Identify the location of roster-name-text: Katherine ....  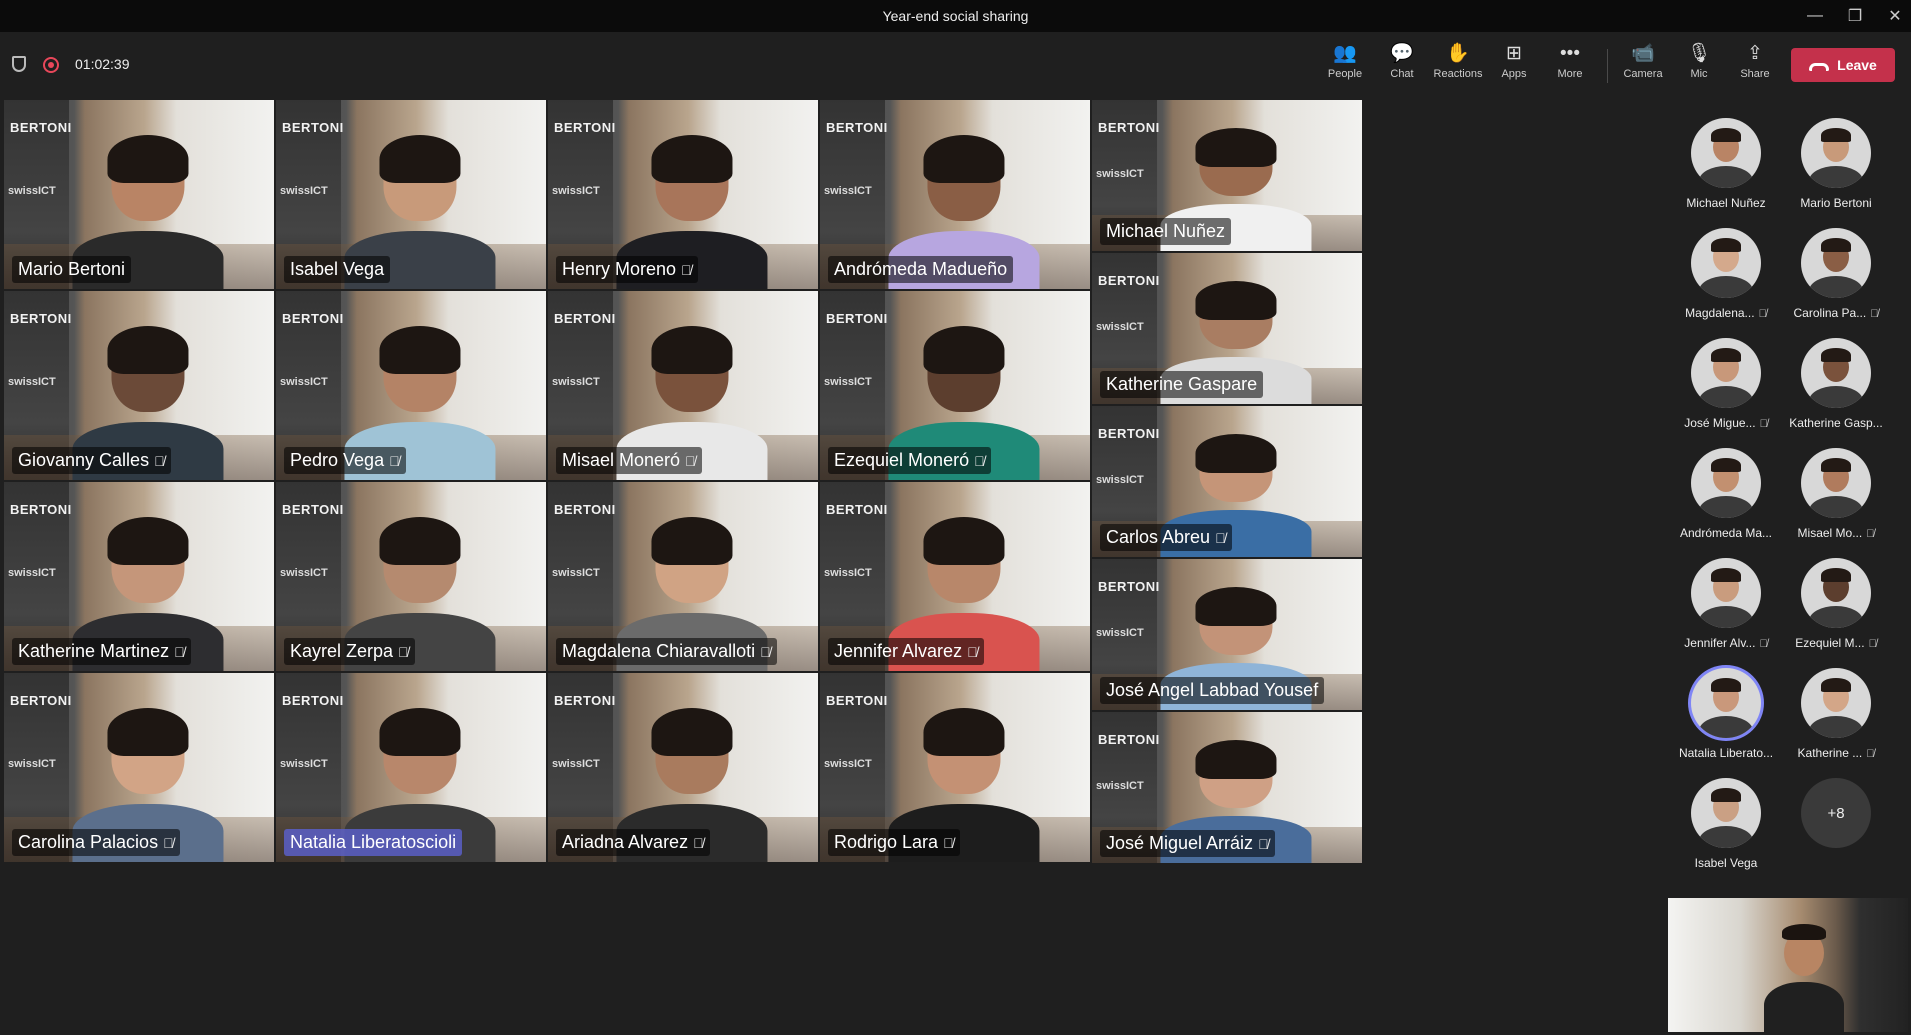
(1830, 753).